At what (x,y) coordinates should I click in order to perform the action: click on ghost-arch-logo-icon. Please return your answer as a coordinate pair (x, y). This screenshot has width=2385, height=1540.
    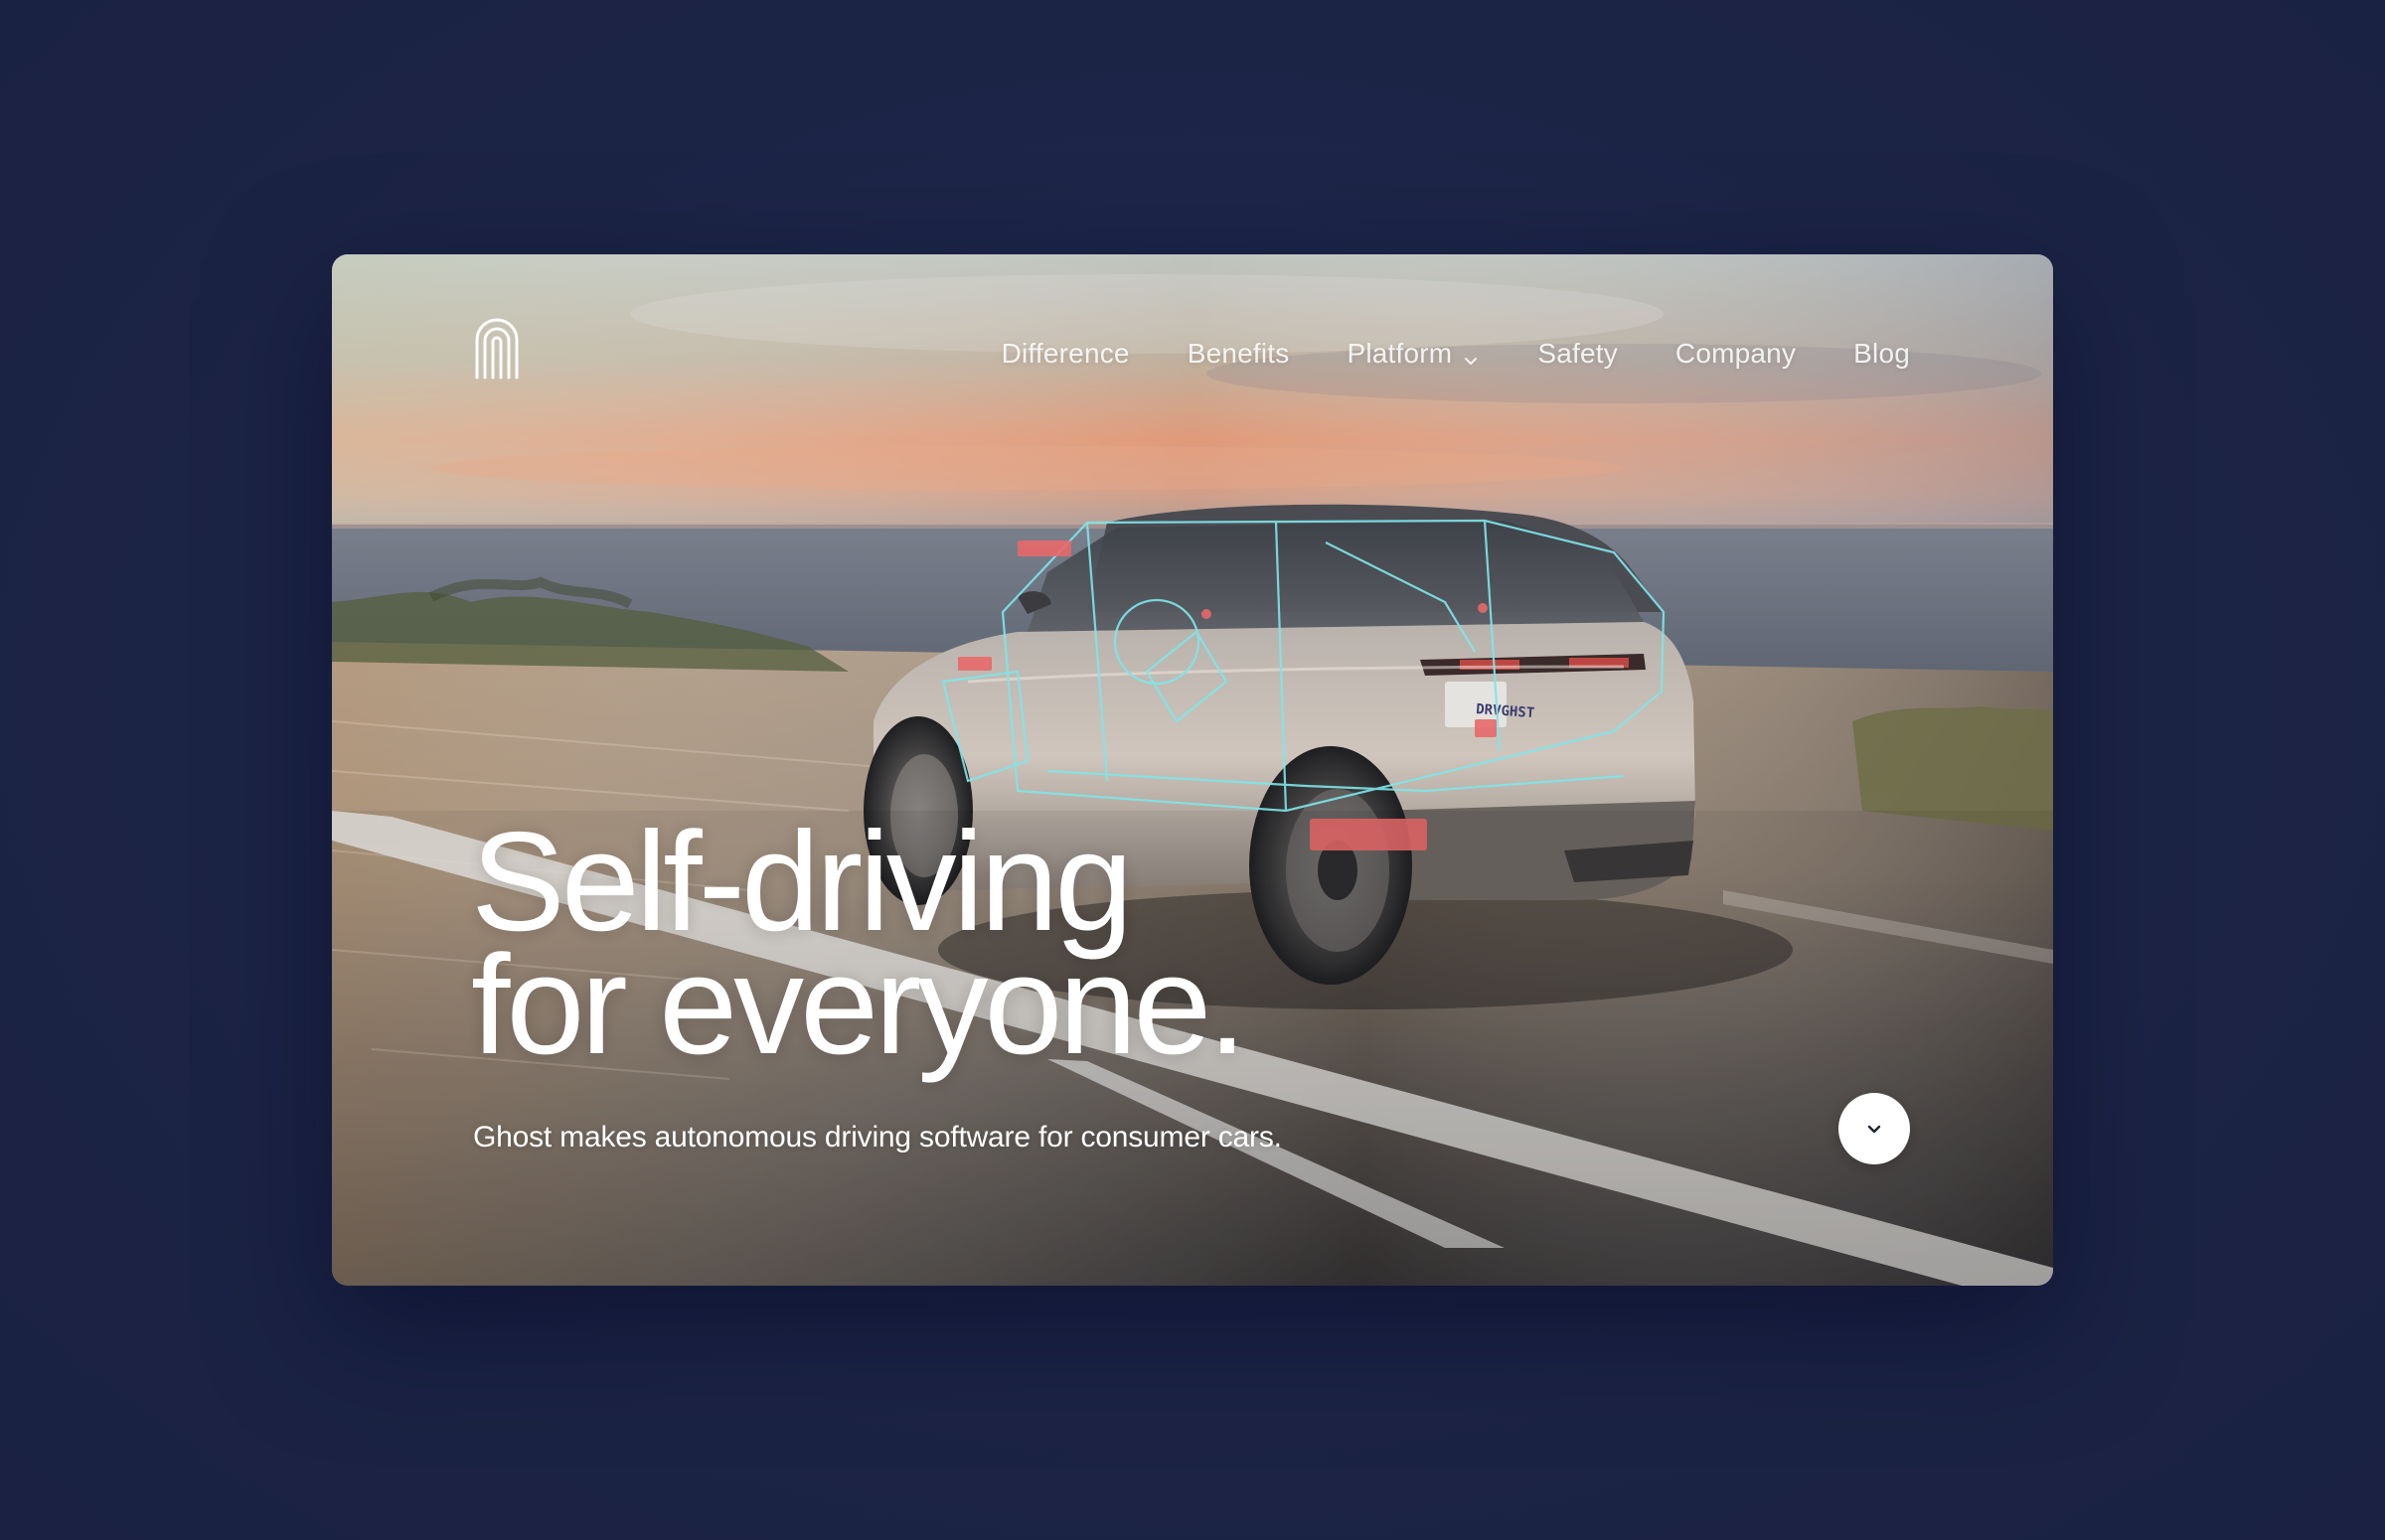
    Looking at the image, I should click on (497, 348).